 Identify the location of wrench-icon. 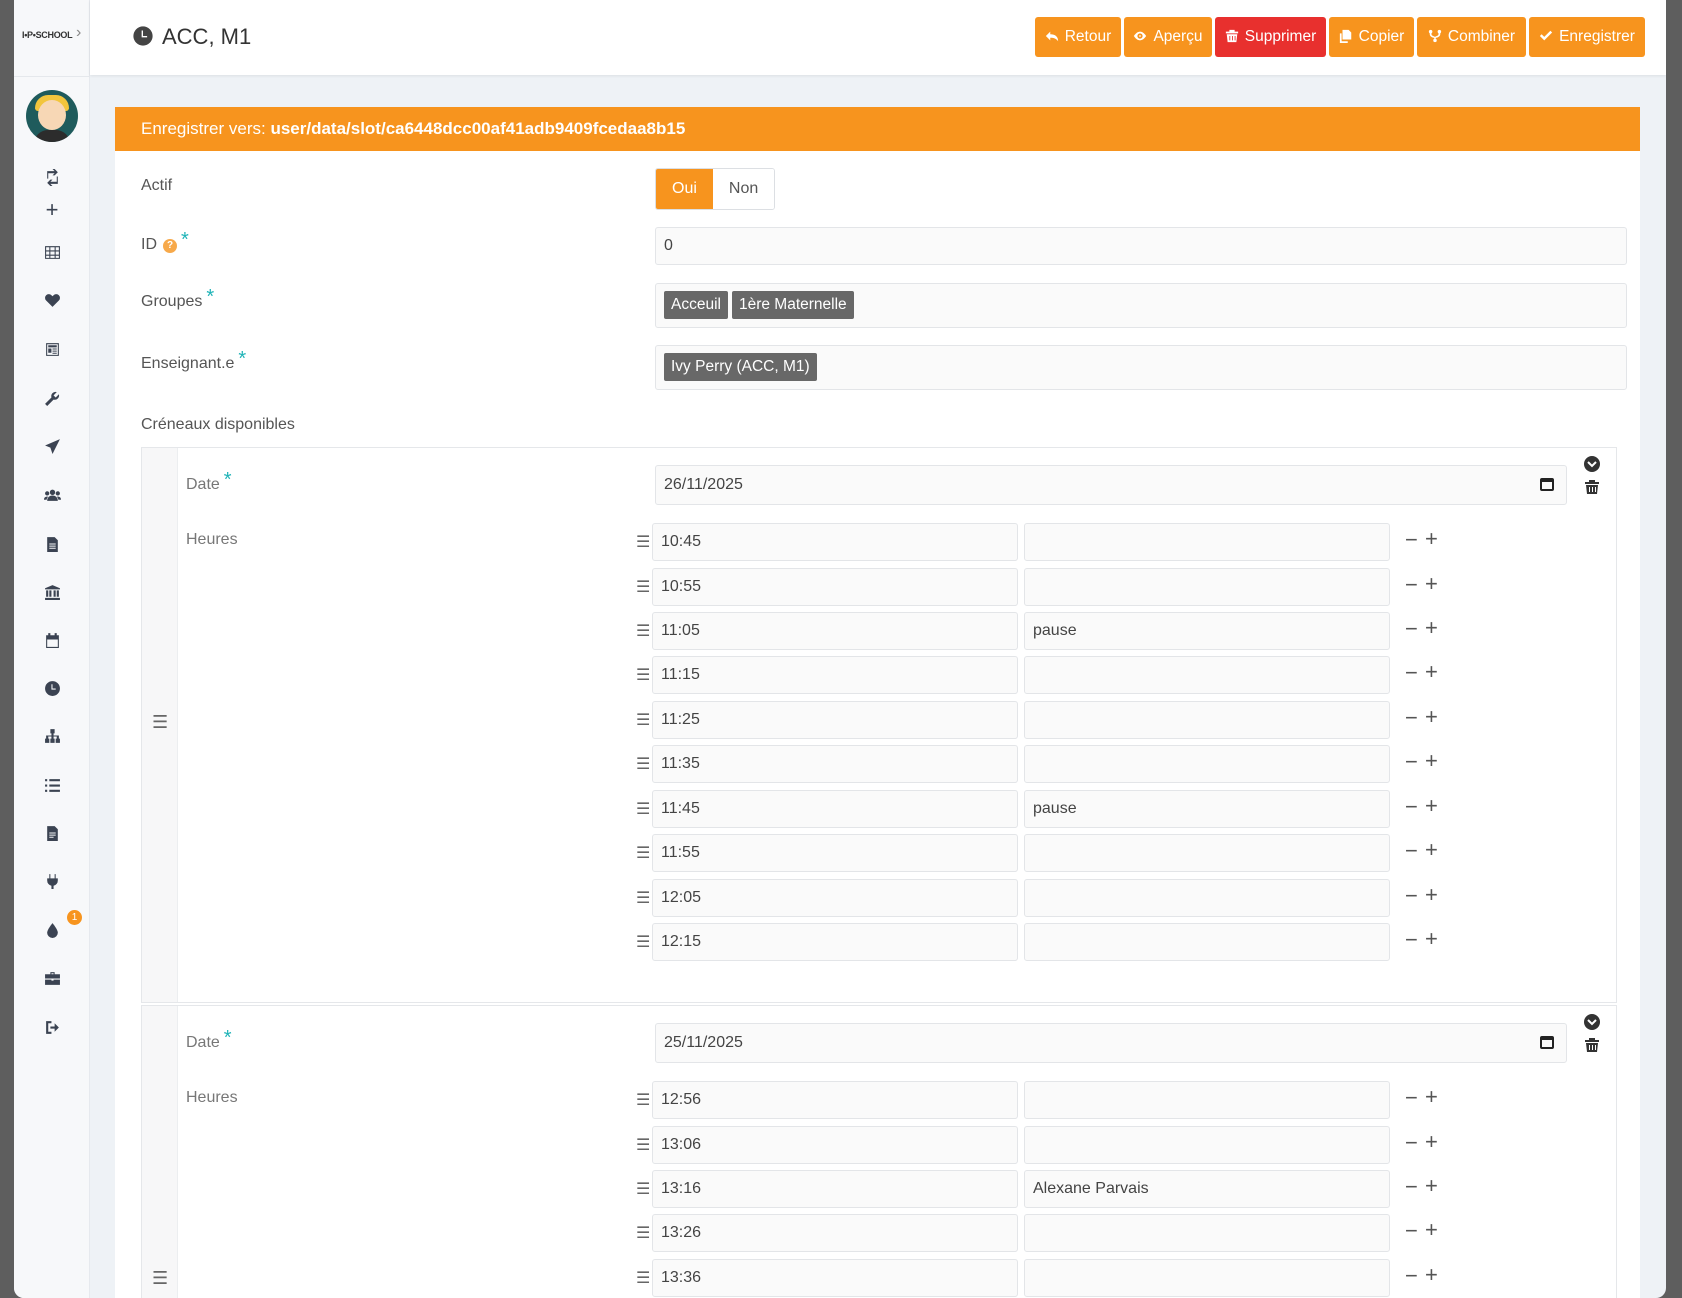
(52, 398).